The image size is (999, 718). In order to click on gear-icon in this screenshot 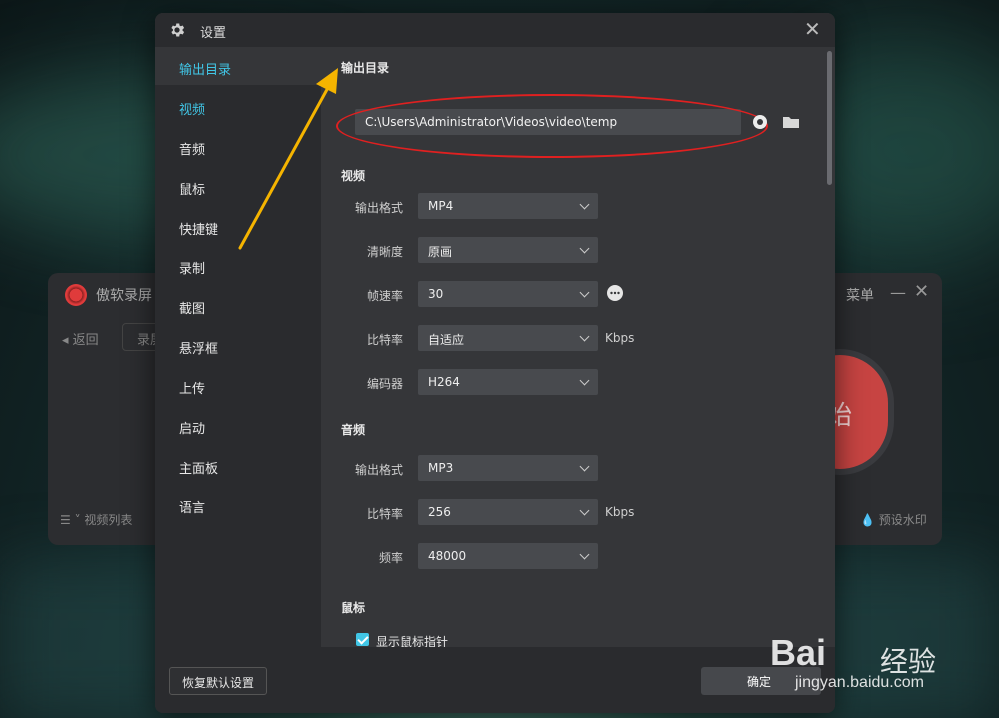, I will do `click(178, 30)`.